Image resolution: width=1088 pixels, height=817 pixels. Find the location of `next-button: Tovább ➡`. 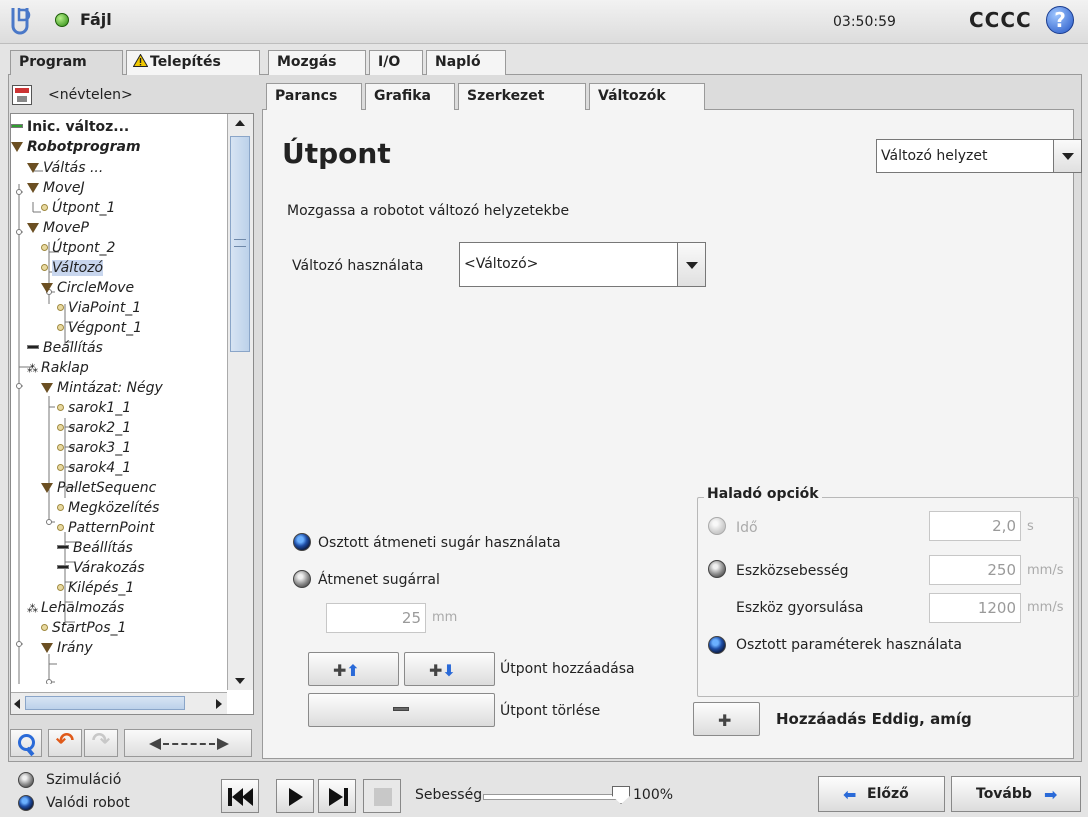

next-button: Tovább ➡ is located at coordinates (1016, 794).